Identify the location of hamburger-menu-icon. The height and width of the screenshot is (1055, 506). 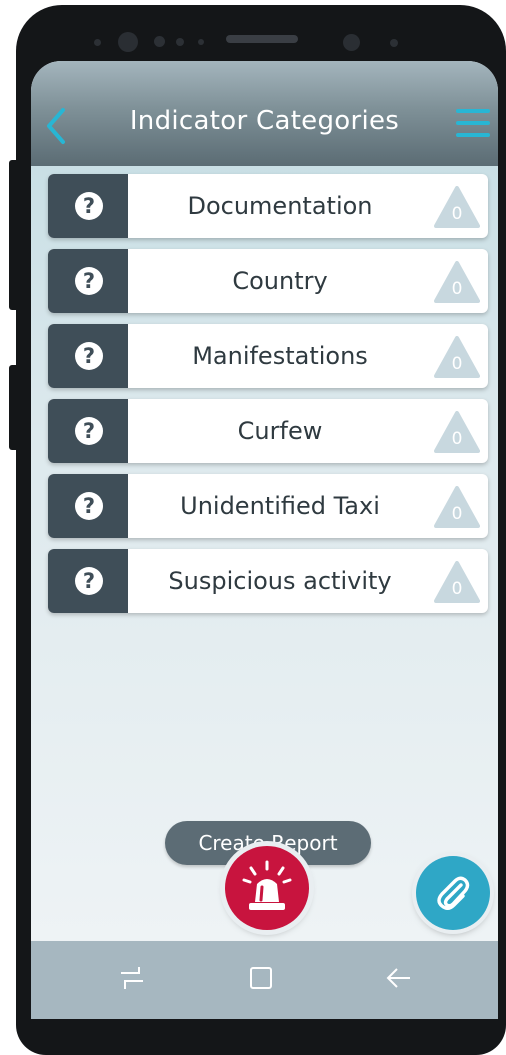
(473, 124).